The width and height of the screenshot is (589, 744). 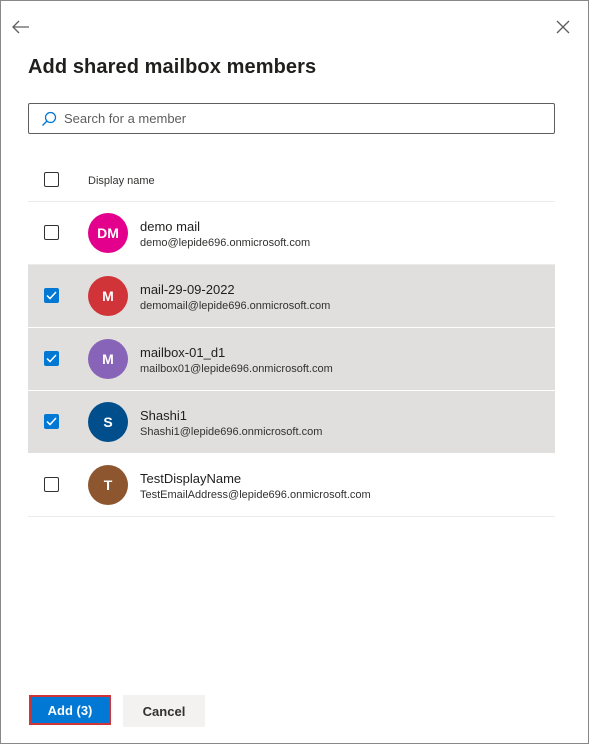 I want to click on member-email: demomail@lepide696.onmicrosoft.com, so click(x=235, y=306).